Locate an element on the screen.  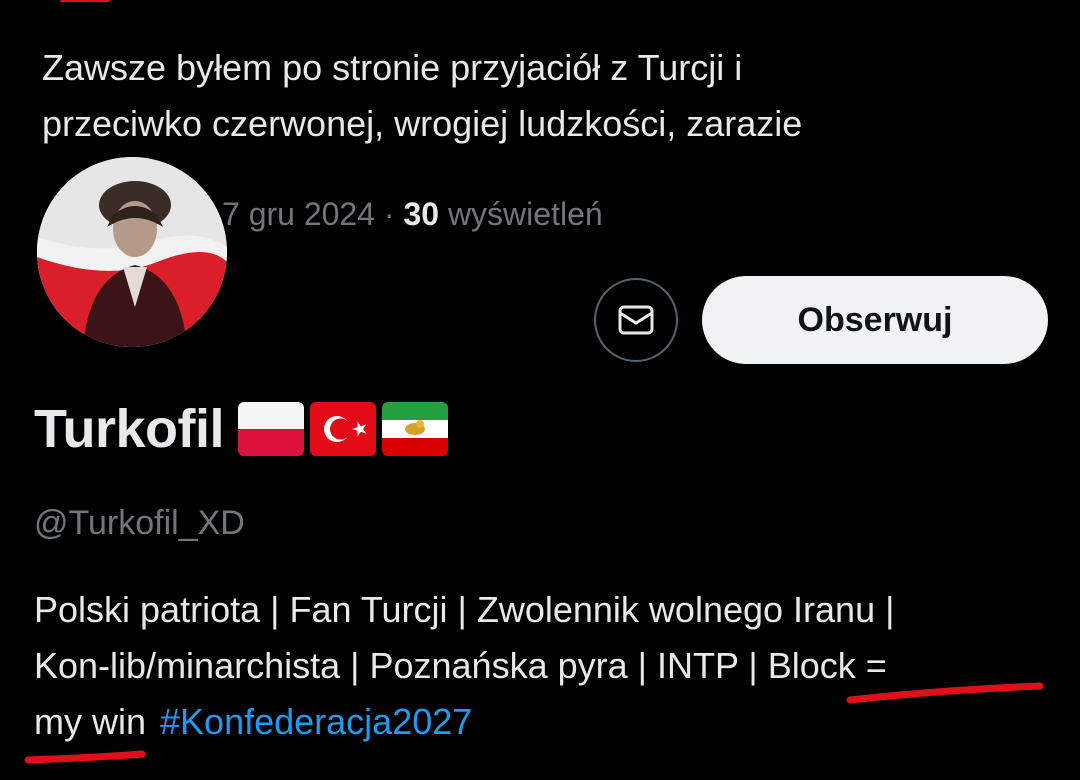
avatar-image is located at coordinates (132, 252).